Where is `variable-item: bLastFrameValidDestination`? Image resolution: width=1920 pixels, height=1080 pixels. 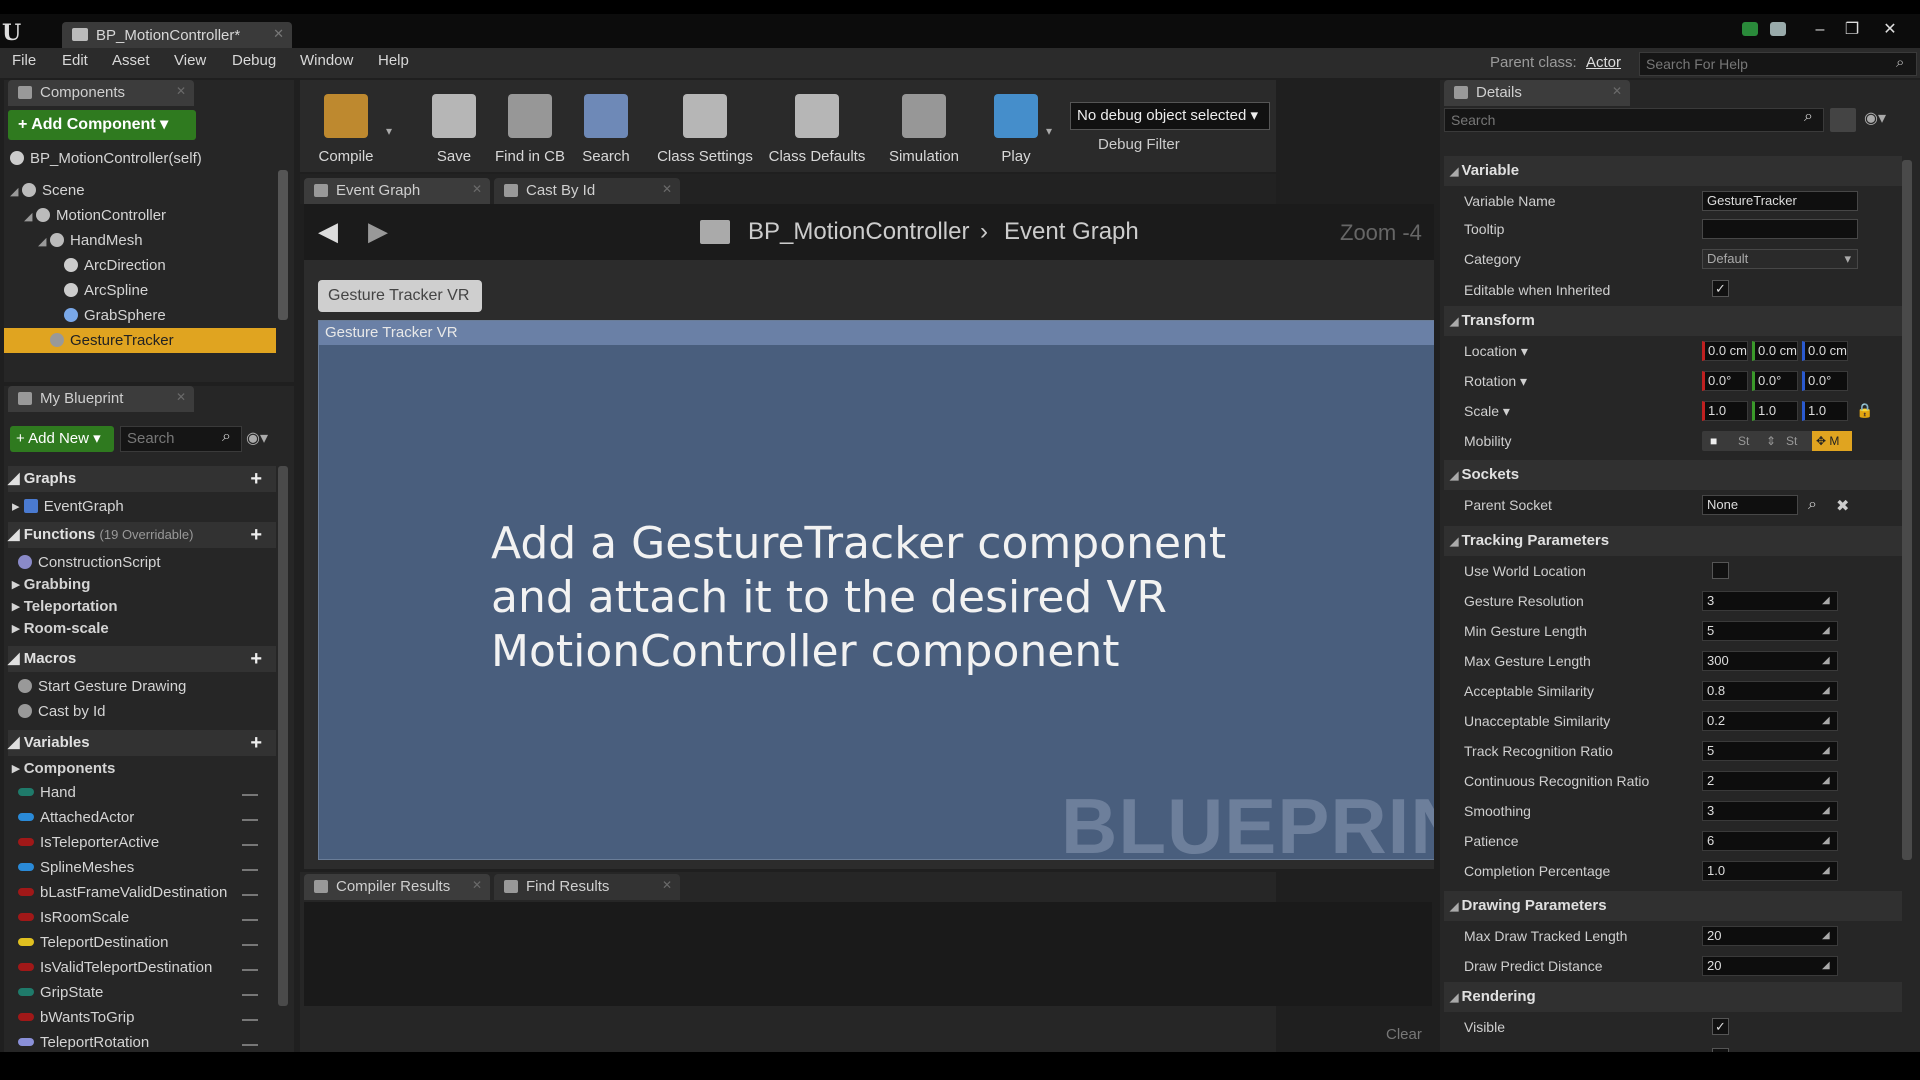
variable-item: bLastFrameValidDestination is located at coordinates (147, 892).